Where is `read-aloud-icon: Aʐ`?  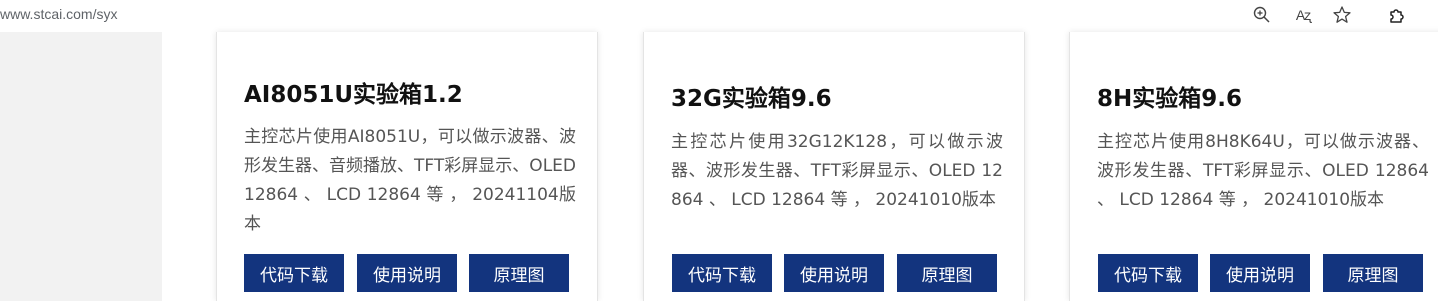
read-aloud-icon: Aʐ is located at coordinates (1303, 15).